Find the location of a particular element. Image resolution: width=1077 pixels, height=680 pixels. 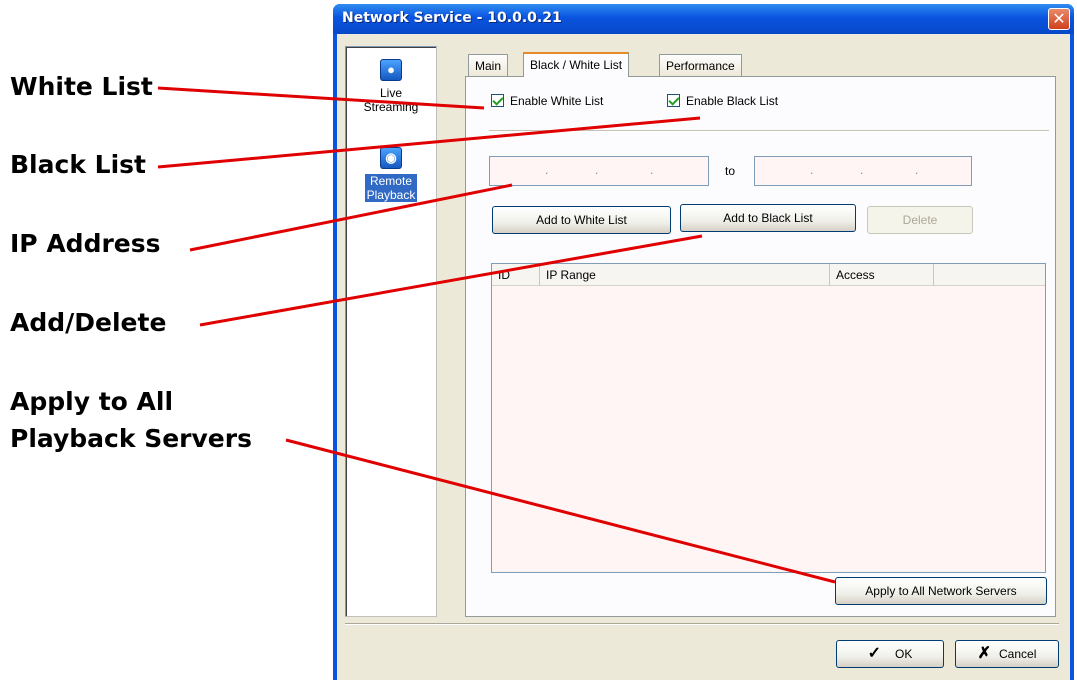

close-button: ✕ is located at coordinates (1059, 19).